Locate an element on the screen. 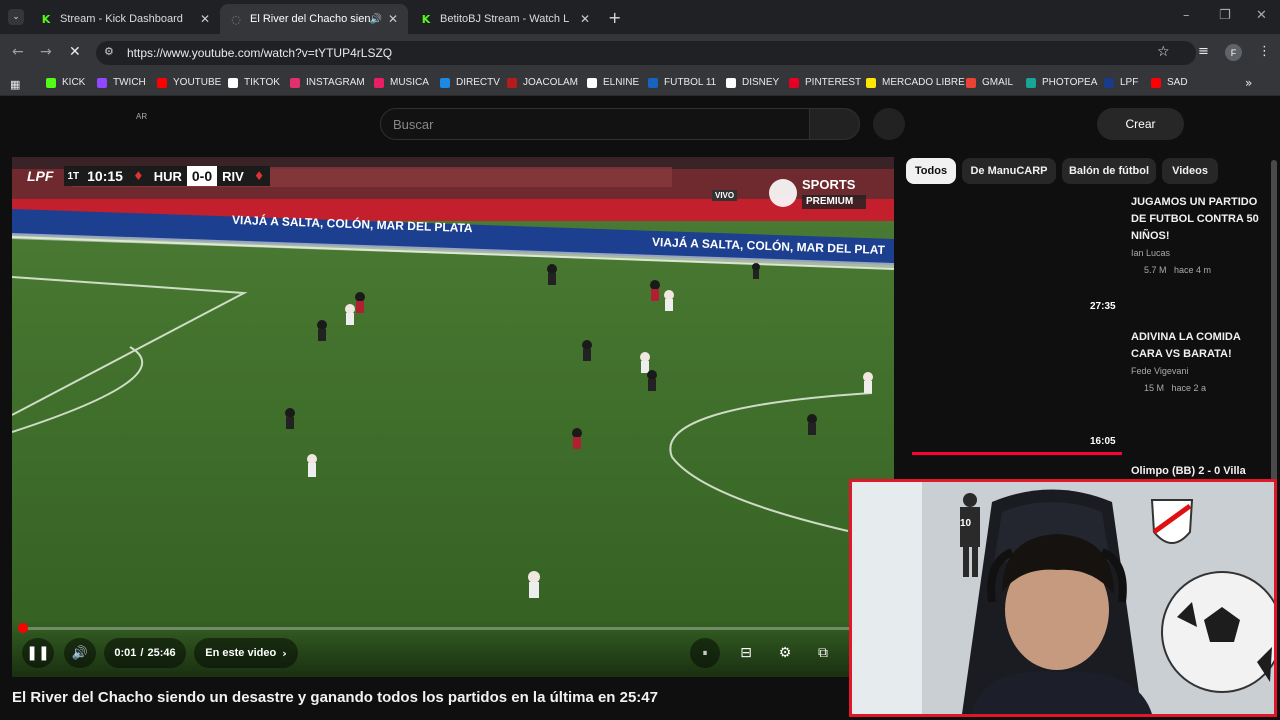  bookmark-musica: MUSICA is located at coordinates (401, 82).